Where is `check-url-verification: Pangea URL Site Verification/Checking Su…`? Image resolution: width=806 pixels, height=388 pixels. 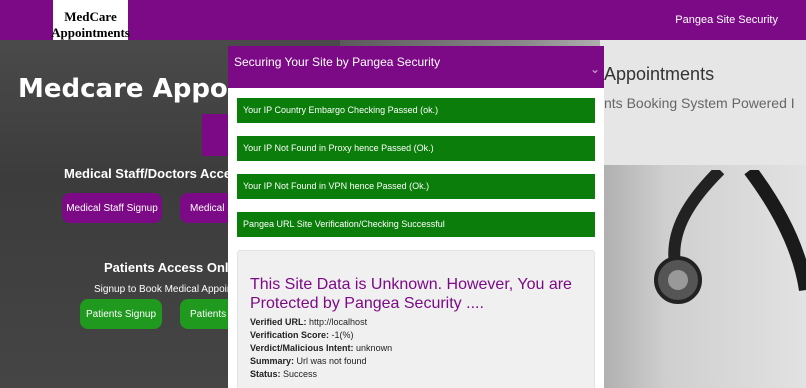 check-url-verification: Pangea URL Site Verification/Checking Su… is located at coordinates (416, 224).